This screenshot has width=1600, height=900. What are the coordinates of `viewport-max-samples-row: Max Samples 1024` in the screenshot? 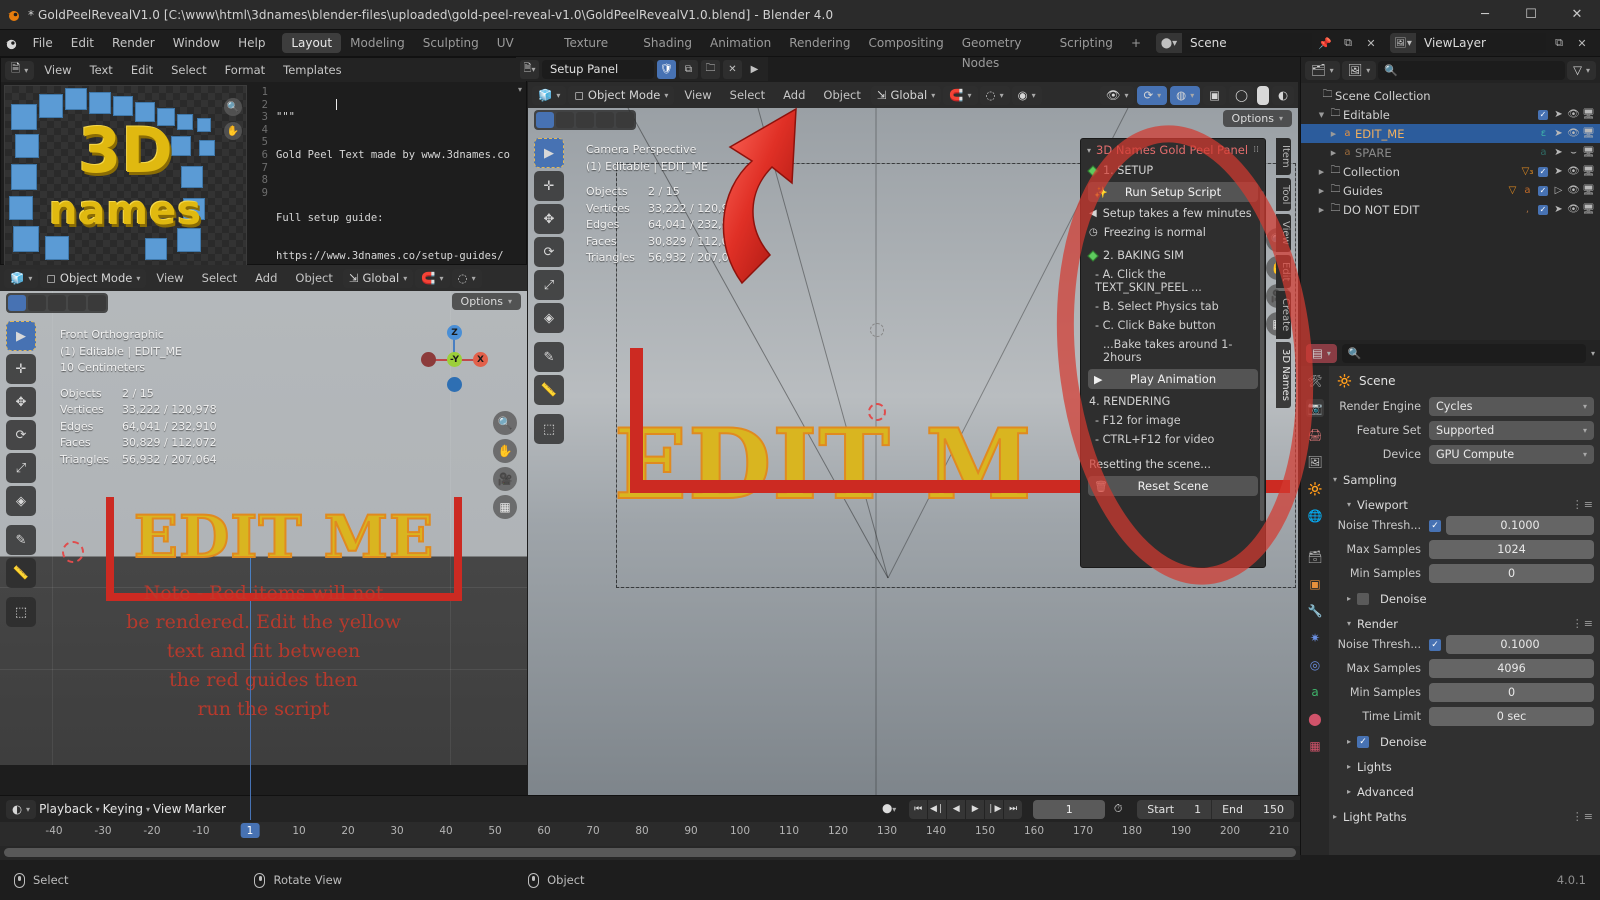 It's located at (1463, 549).